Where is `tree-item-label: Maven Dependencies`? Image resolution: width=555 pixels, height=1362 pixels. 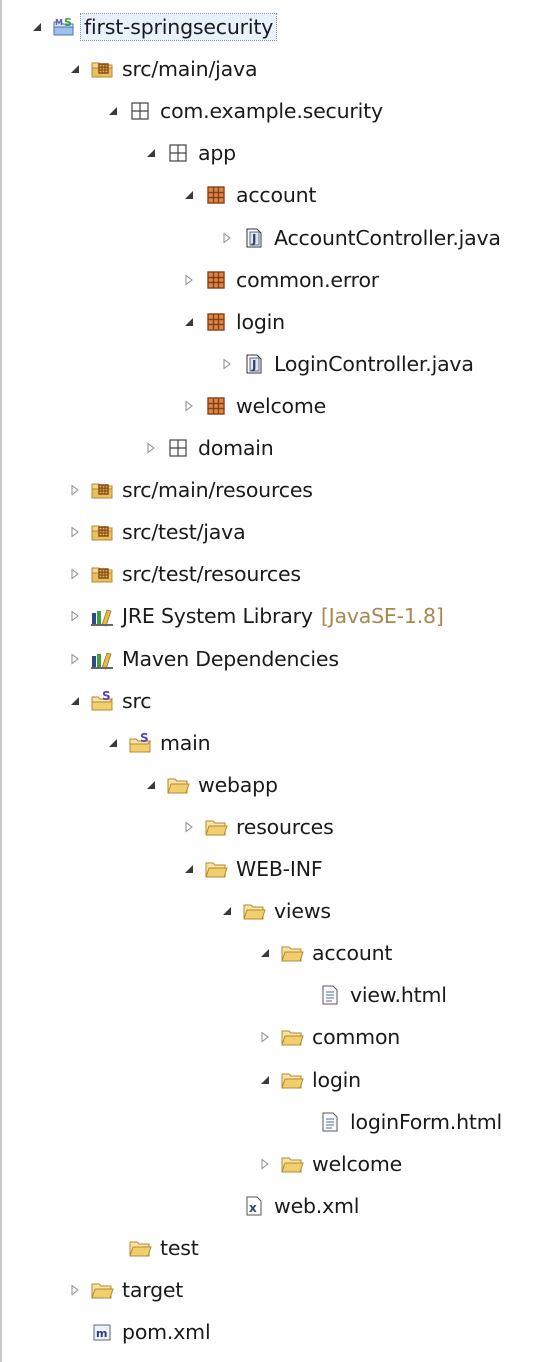
tree-item-label: Maven Dependencies is located at coordinates (230, 658).